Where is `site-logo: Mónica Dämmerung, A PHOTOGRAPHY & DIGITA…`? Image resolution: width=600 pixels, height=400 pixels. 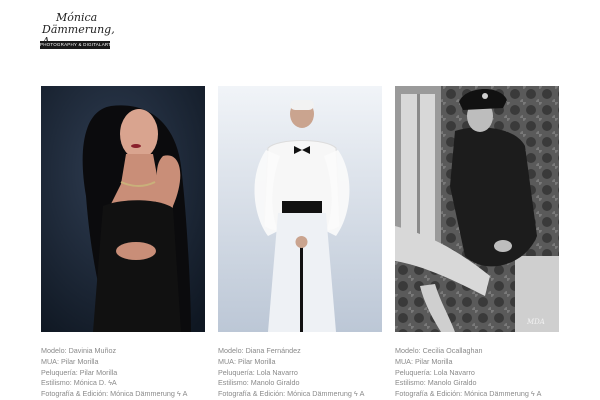 site-logo: Mónica Dämmerung, A PHOTOGRAPHY & DIGITA… is located at coordinates (77, 32).